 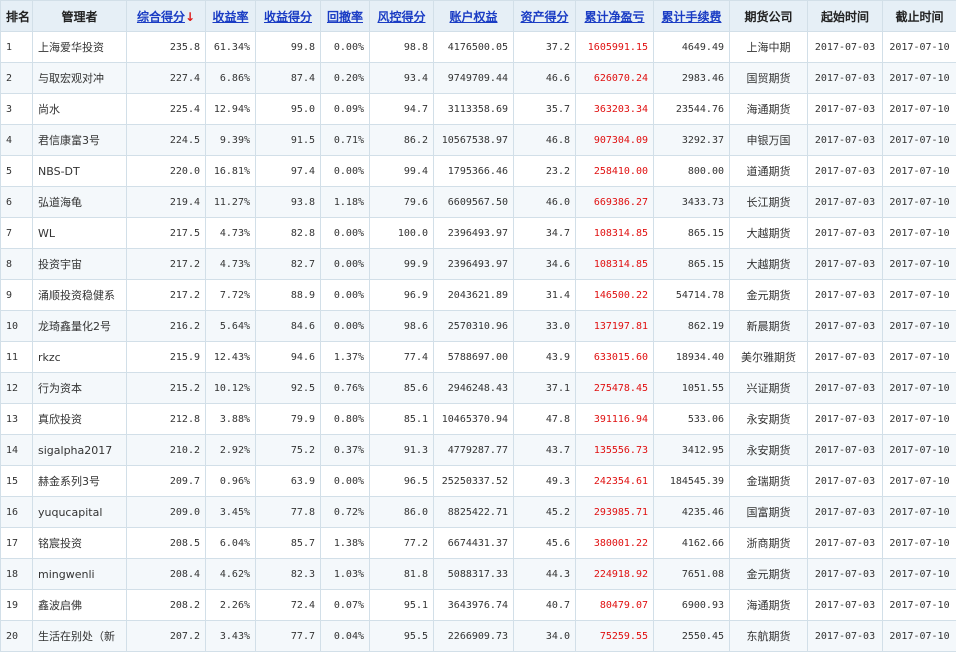 I want to click on score-cell: 220.0, so click(x=166, y=171).